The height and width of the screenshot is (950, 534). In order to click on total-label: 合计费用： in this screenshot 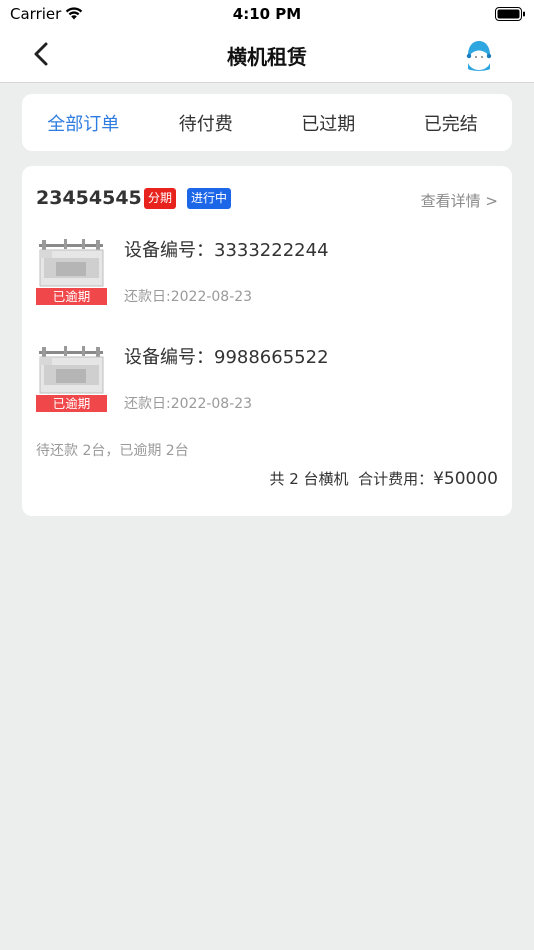, I will do `click(396, 479)`.